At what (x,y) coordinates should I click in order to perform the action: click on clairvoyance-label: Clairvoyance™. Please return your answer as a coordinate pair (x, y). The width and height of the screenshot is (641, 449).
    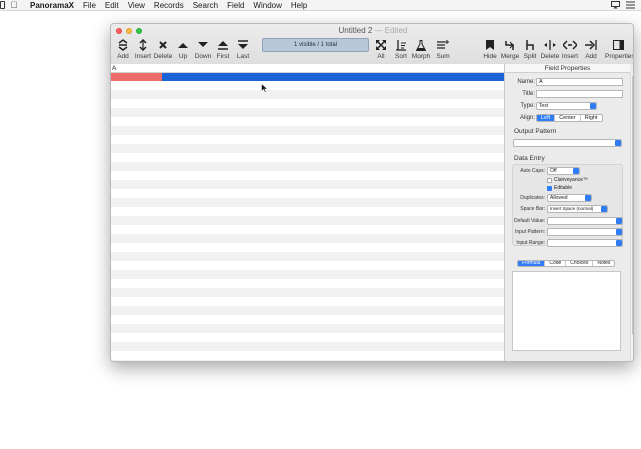
    Looking at the image, I should click on (571, 180).